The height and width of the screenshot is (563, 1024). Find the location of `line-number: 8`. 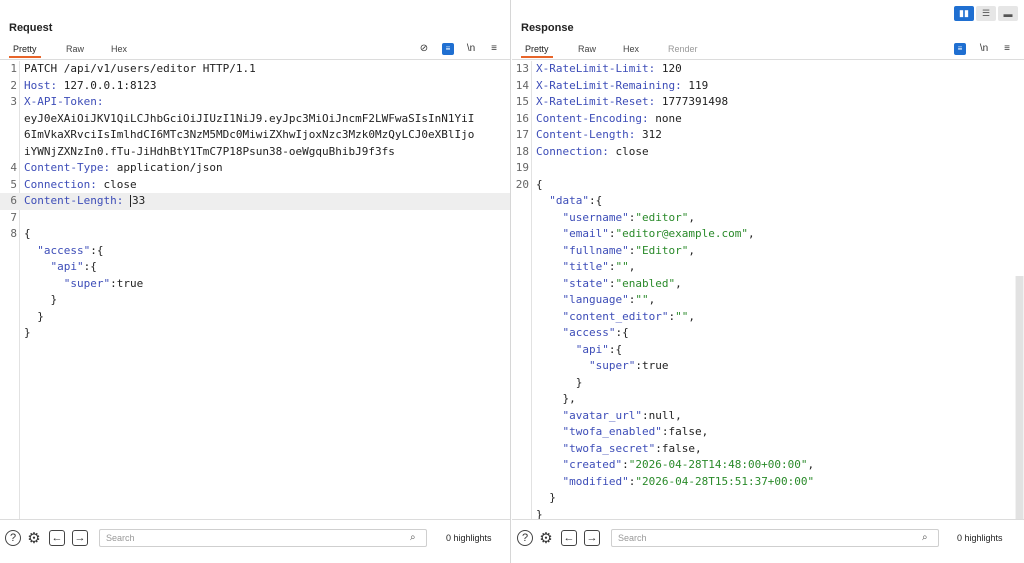

line-number: 8 is located at coordinates (13, 233).